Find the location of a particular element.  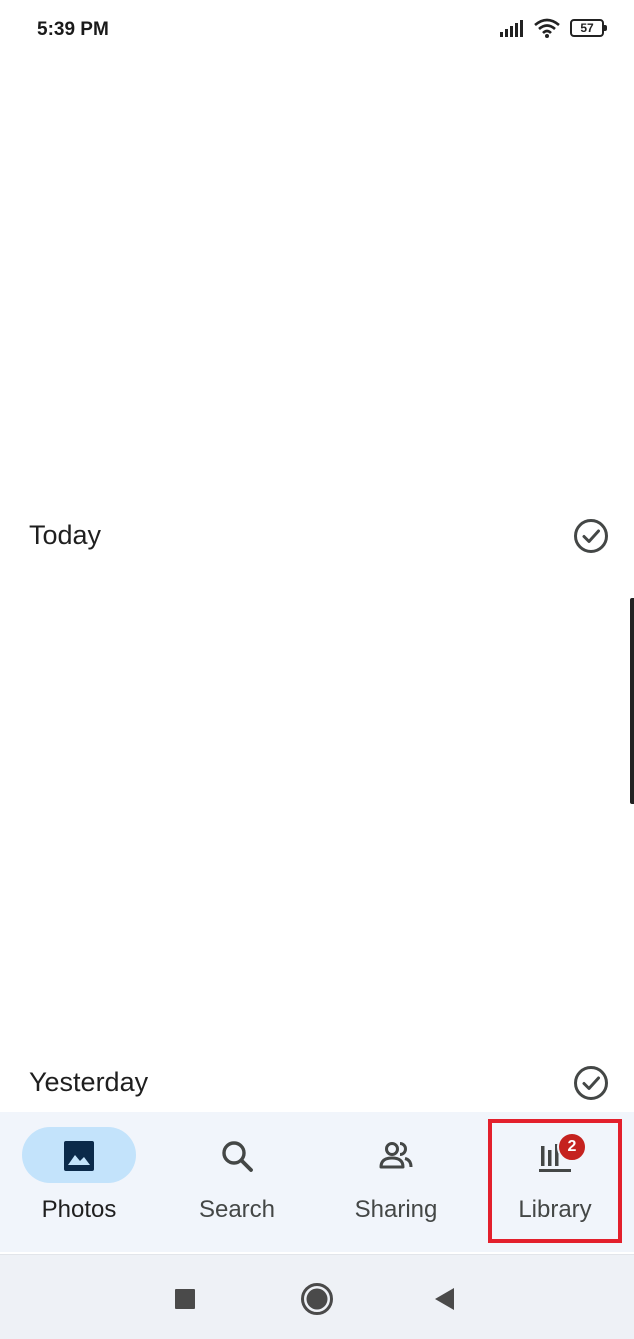

nav-label-sharing: Sharing is located at coordinates (396, 1209).